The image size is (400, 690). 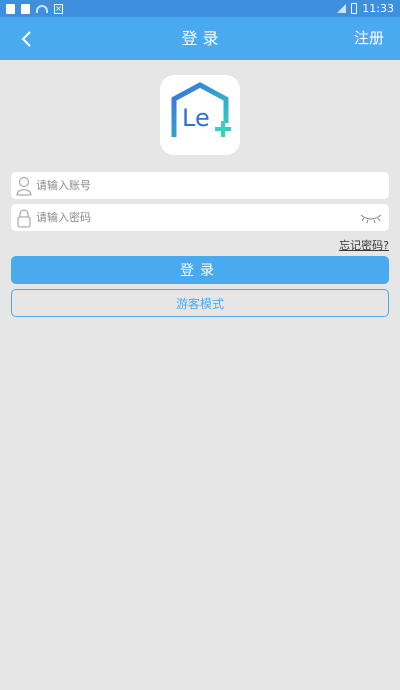 I want to click on guest-mode-button: 游客模式, so click(x=200, y=303).